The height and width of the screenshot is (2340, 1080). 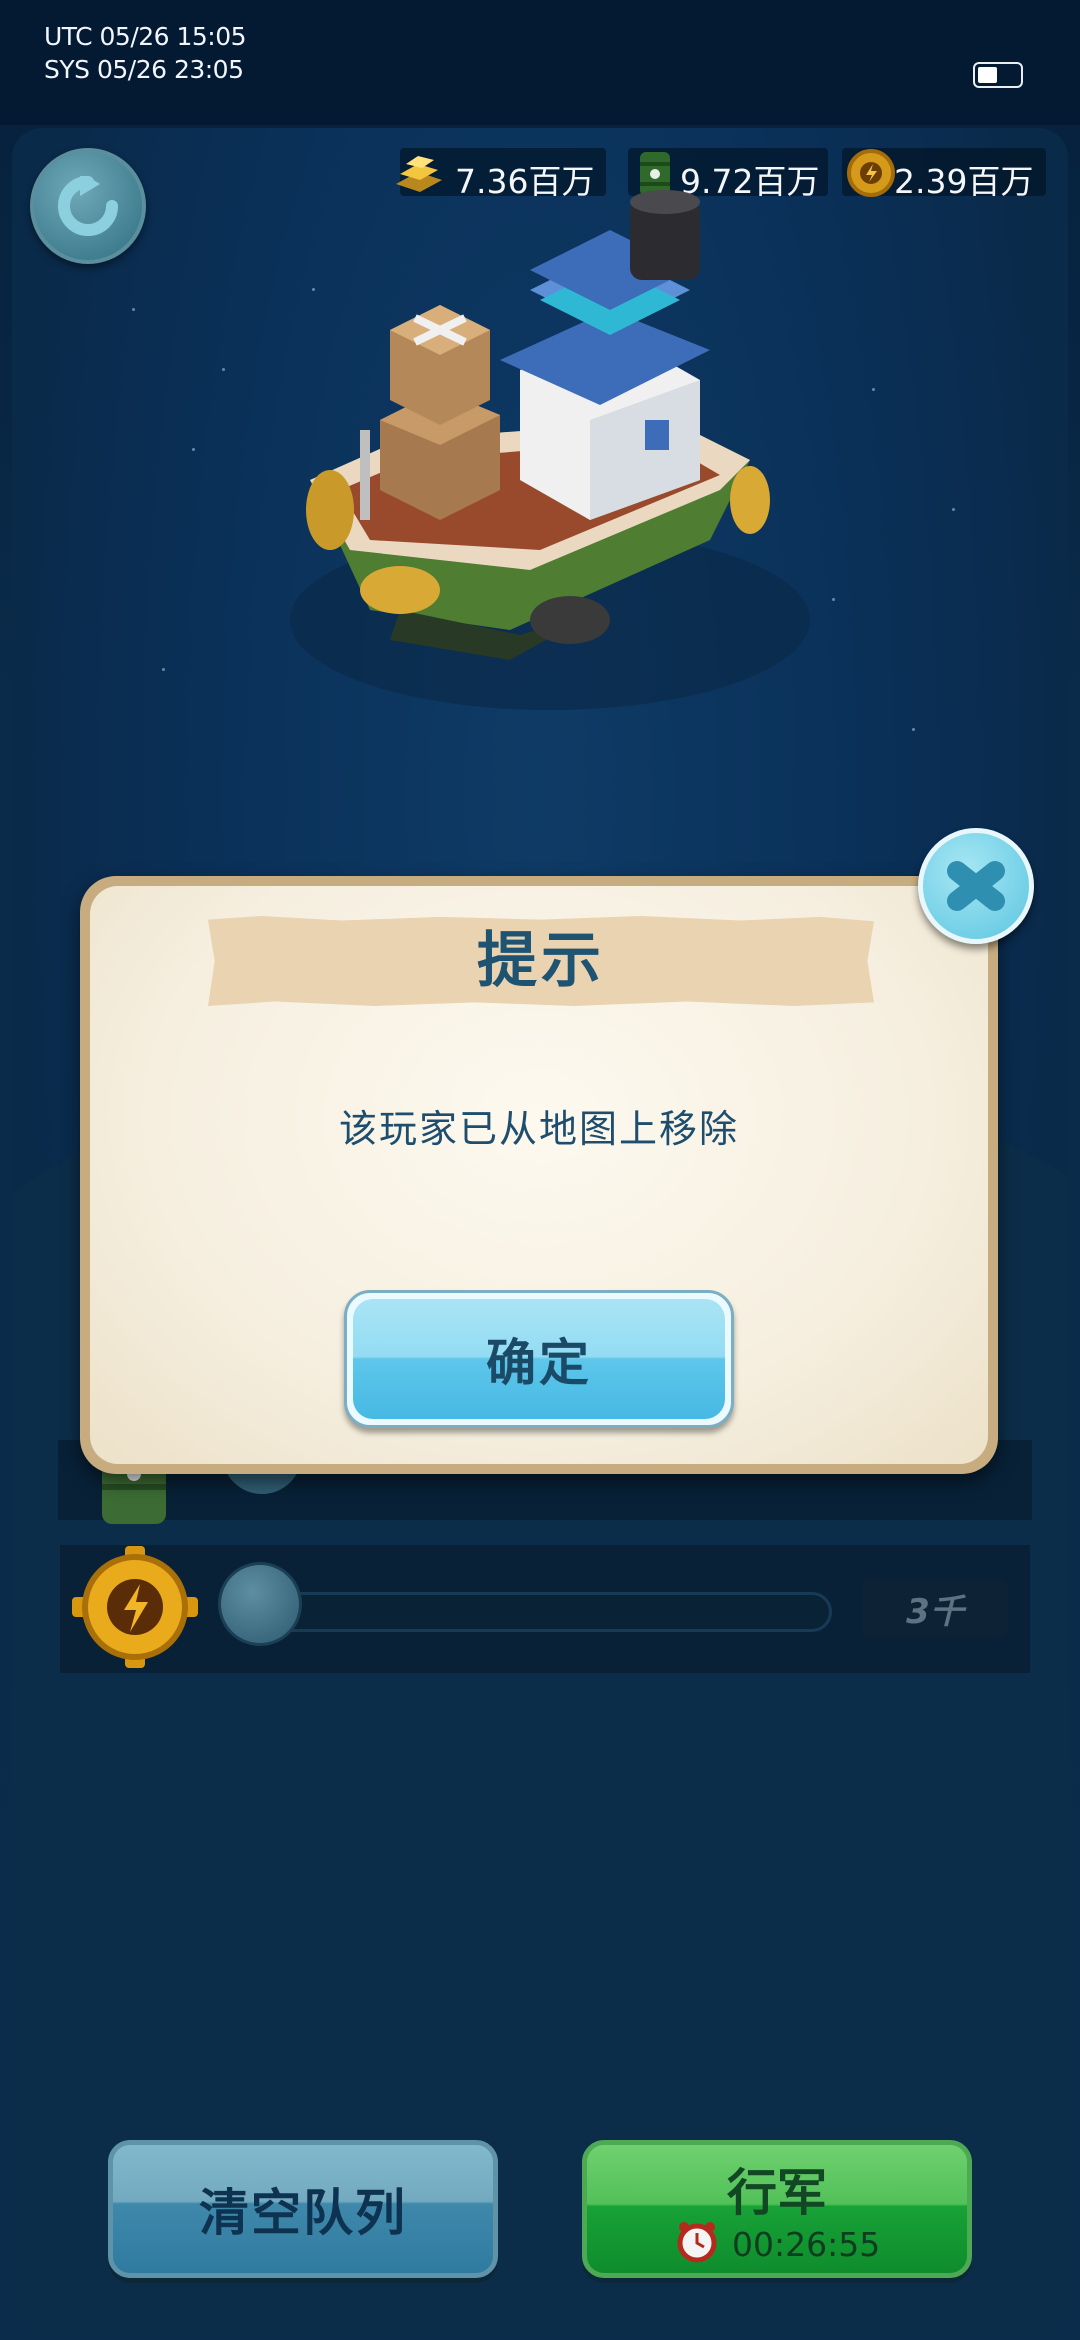 I want to click on close-icon, so click(x=976, y=886).